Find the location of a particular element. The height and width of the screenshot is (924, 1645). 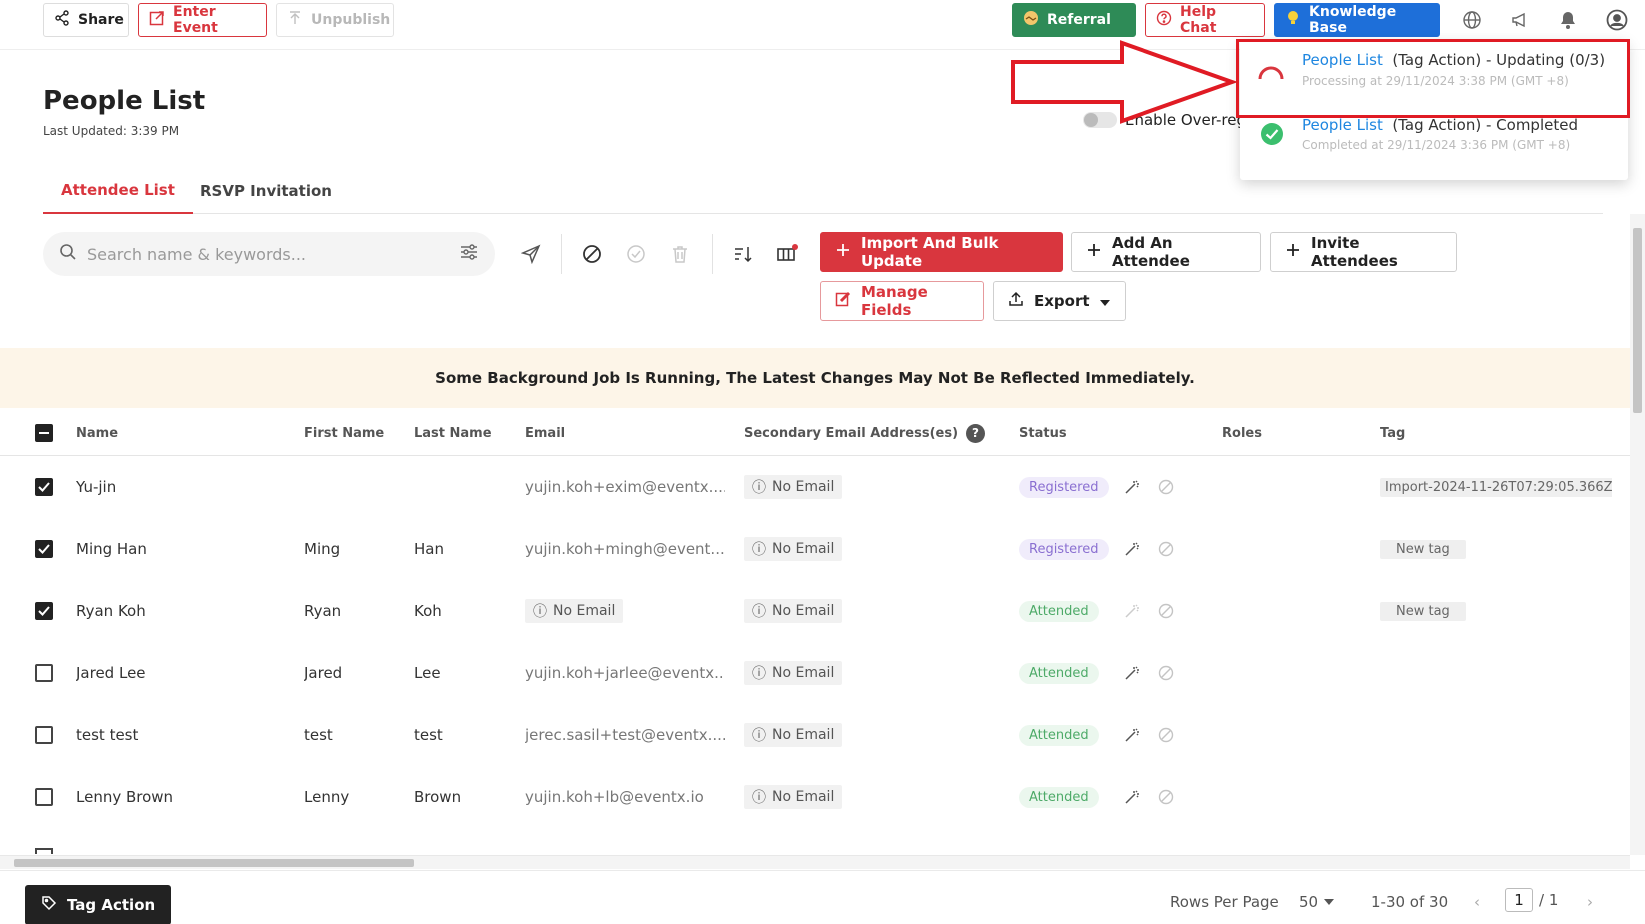

cell-tag: Import-2024-11-26T07:29:05.366Z is located at coordinates (1496, 487).